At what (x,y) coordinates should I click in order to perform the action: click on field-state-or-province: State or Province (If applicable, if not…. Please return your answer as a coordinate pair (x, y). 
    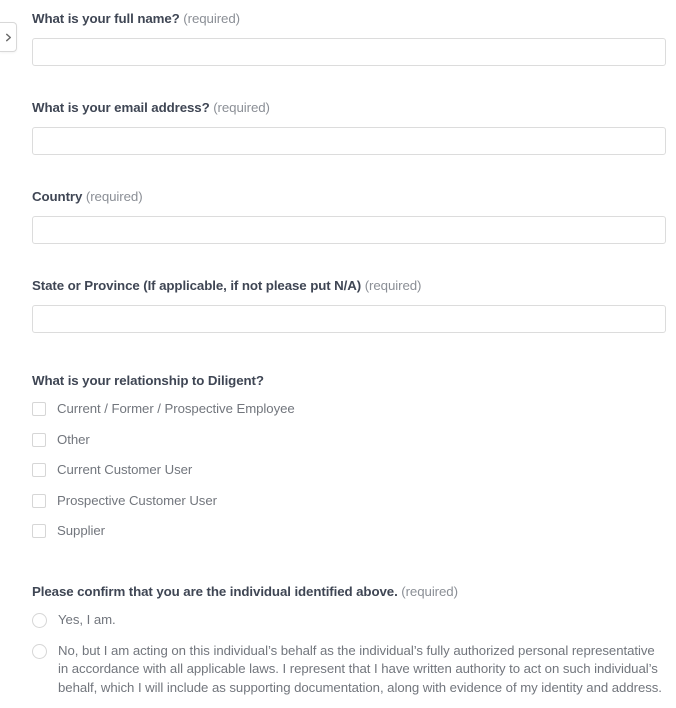
    Looking at the image, I should click on (349, 305).